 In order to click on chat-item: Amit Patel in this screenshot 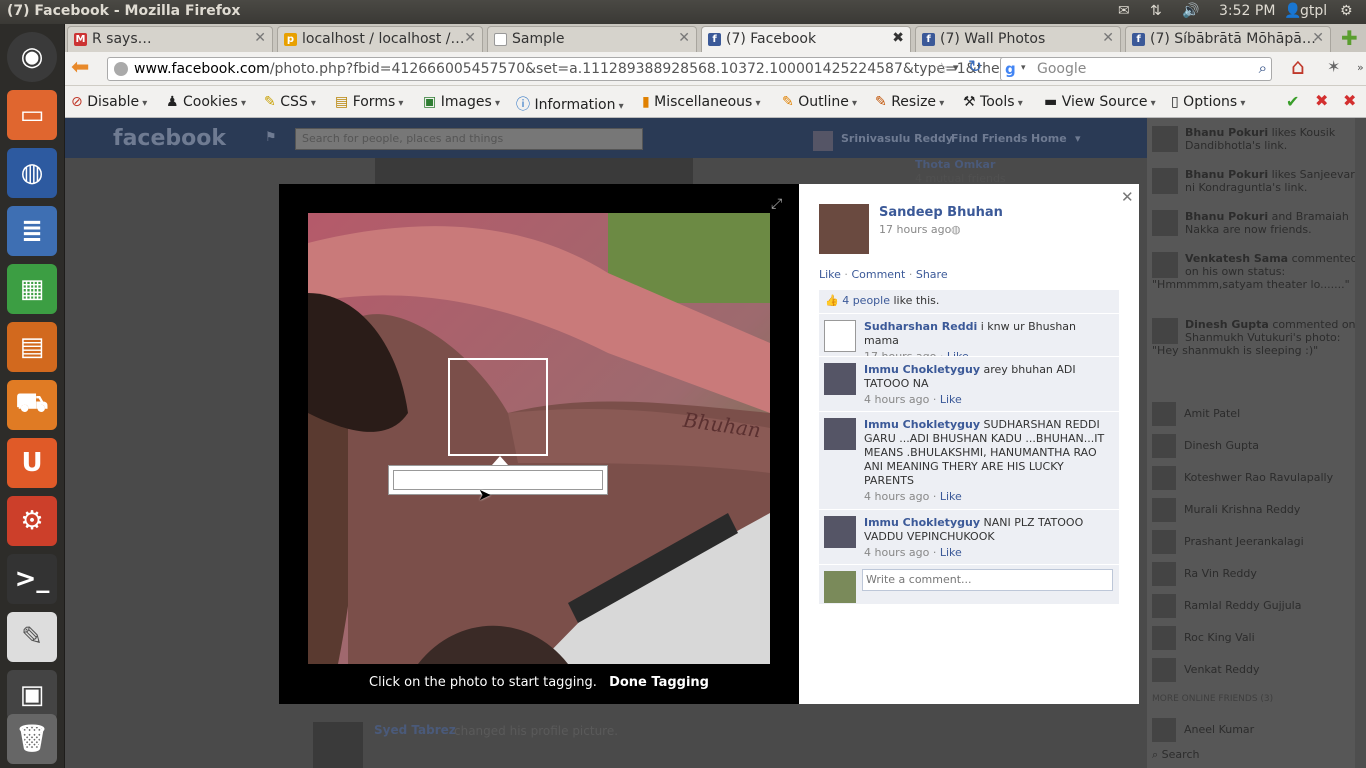, I will do `click(1257, 414)`.